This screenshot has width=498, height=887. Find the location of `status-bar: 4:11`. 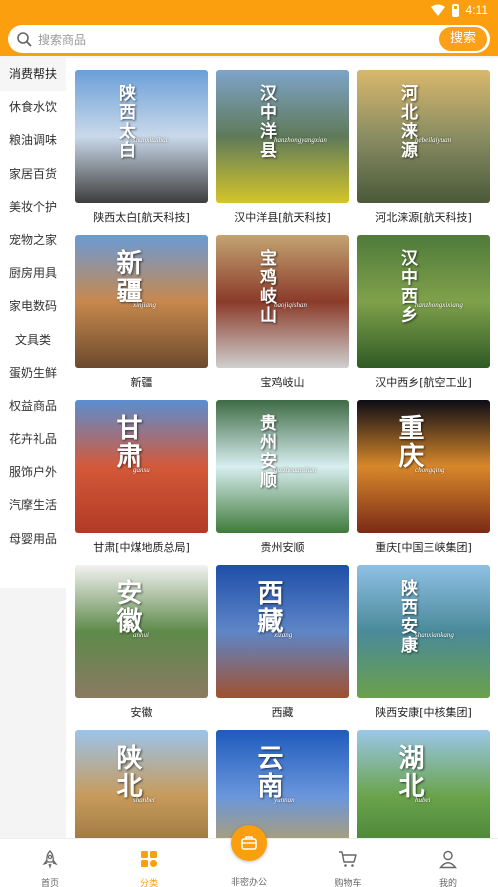

status-bar: 4:11 is located at coordinates (249, 11).